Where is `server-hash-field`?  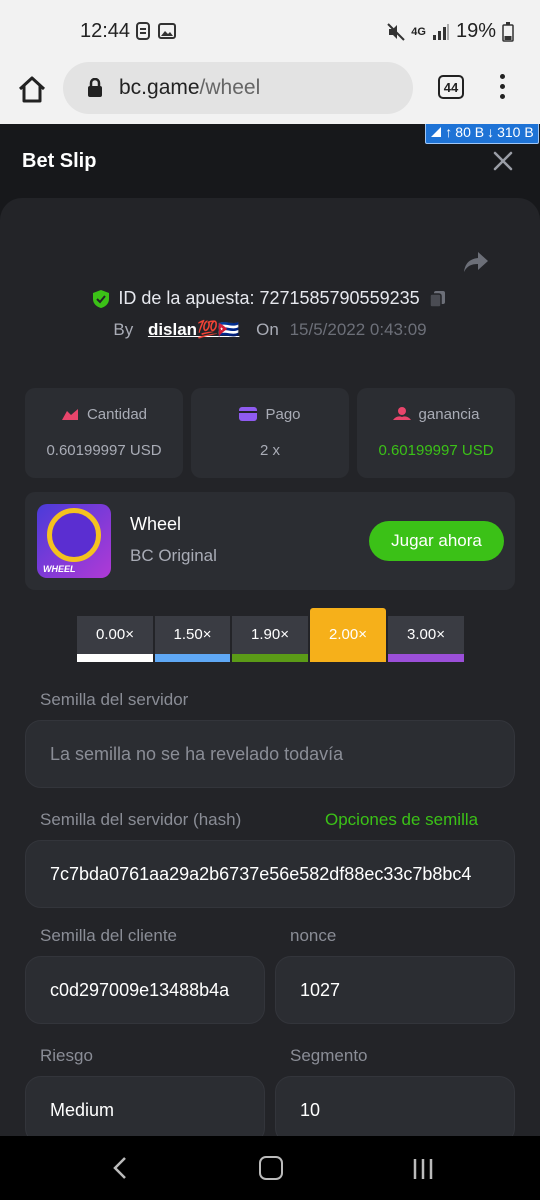 server-hash-field is located at coordinates (270, 874).